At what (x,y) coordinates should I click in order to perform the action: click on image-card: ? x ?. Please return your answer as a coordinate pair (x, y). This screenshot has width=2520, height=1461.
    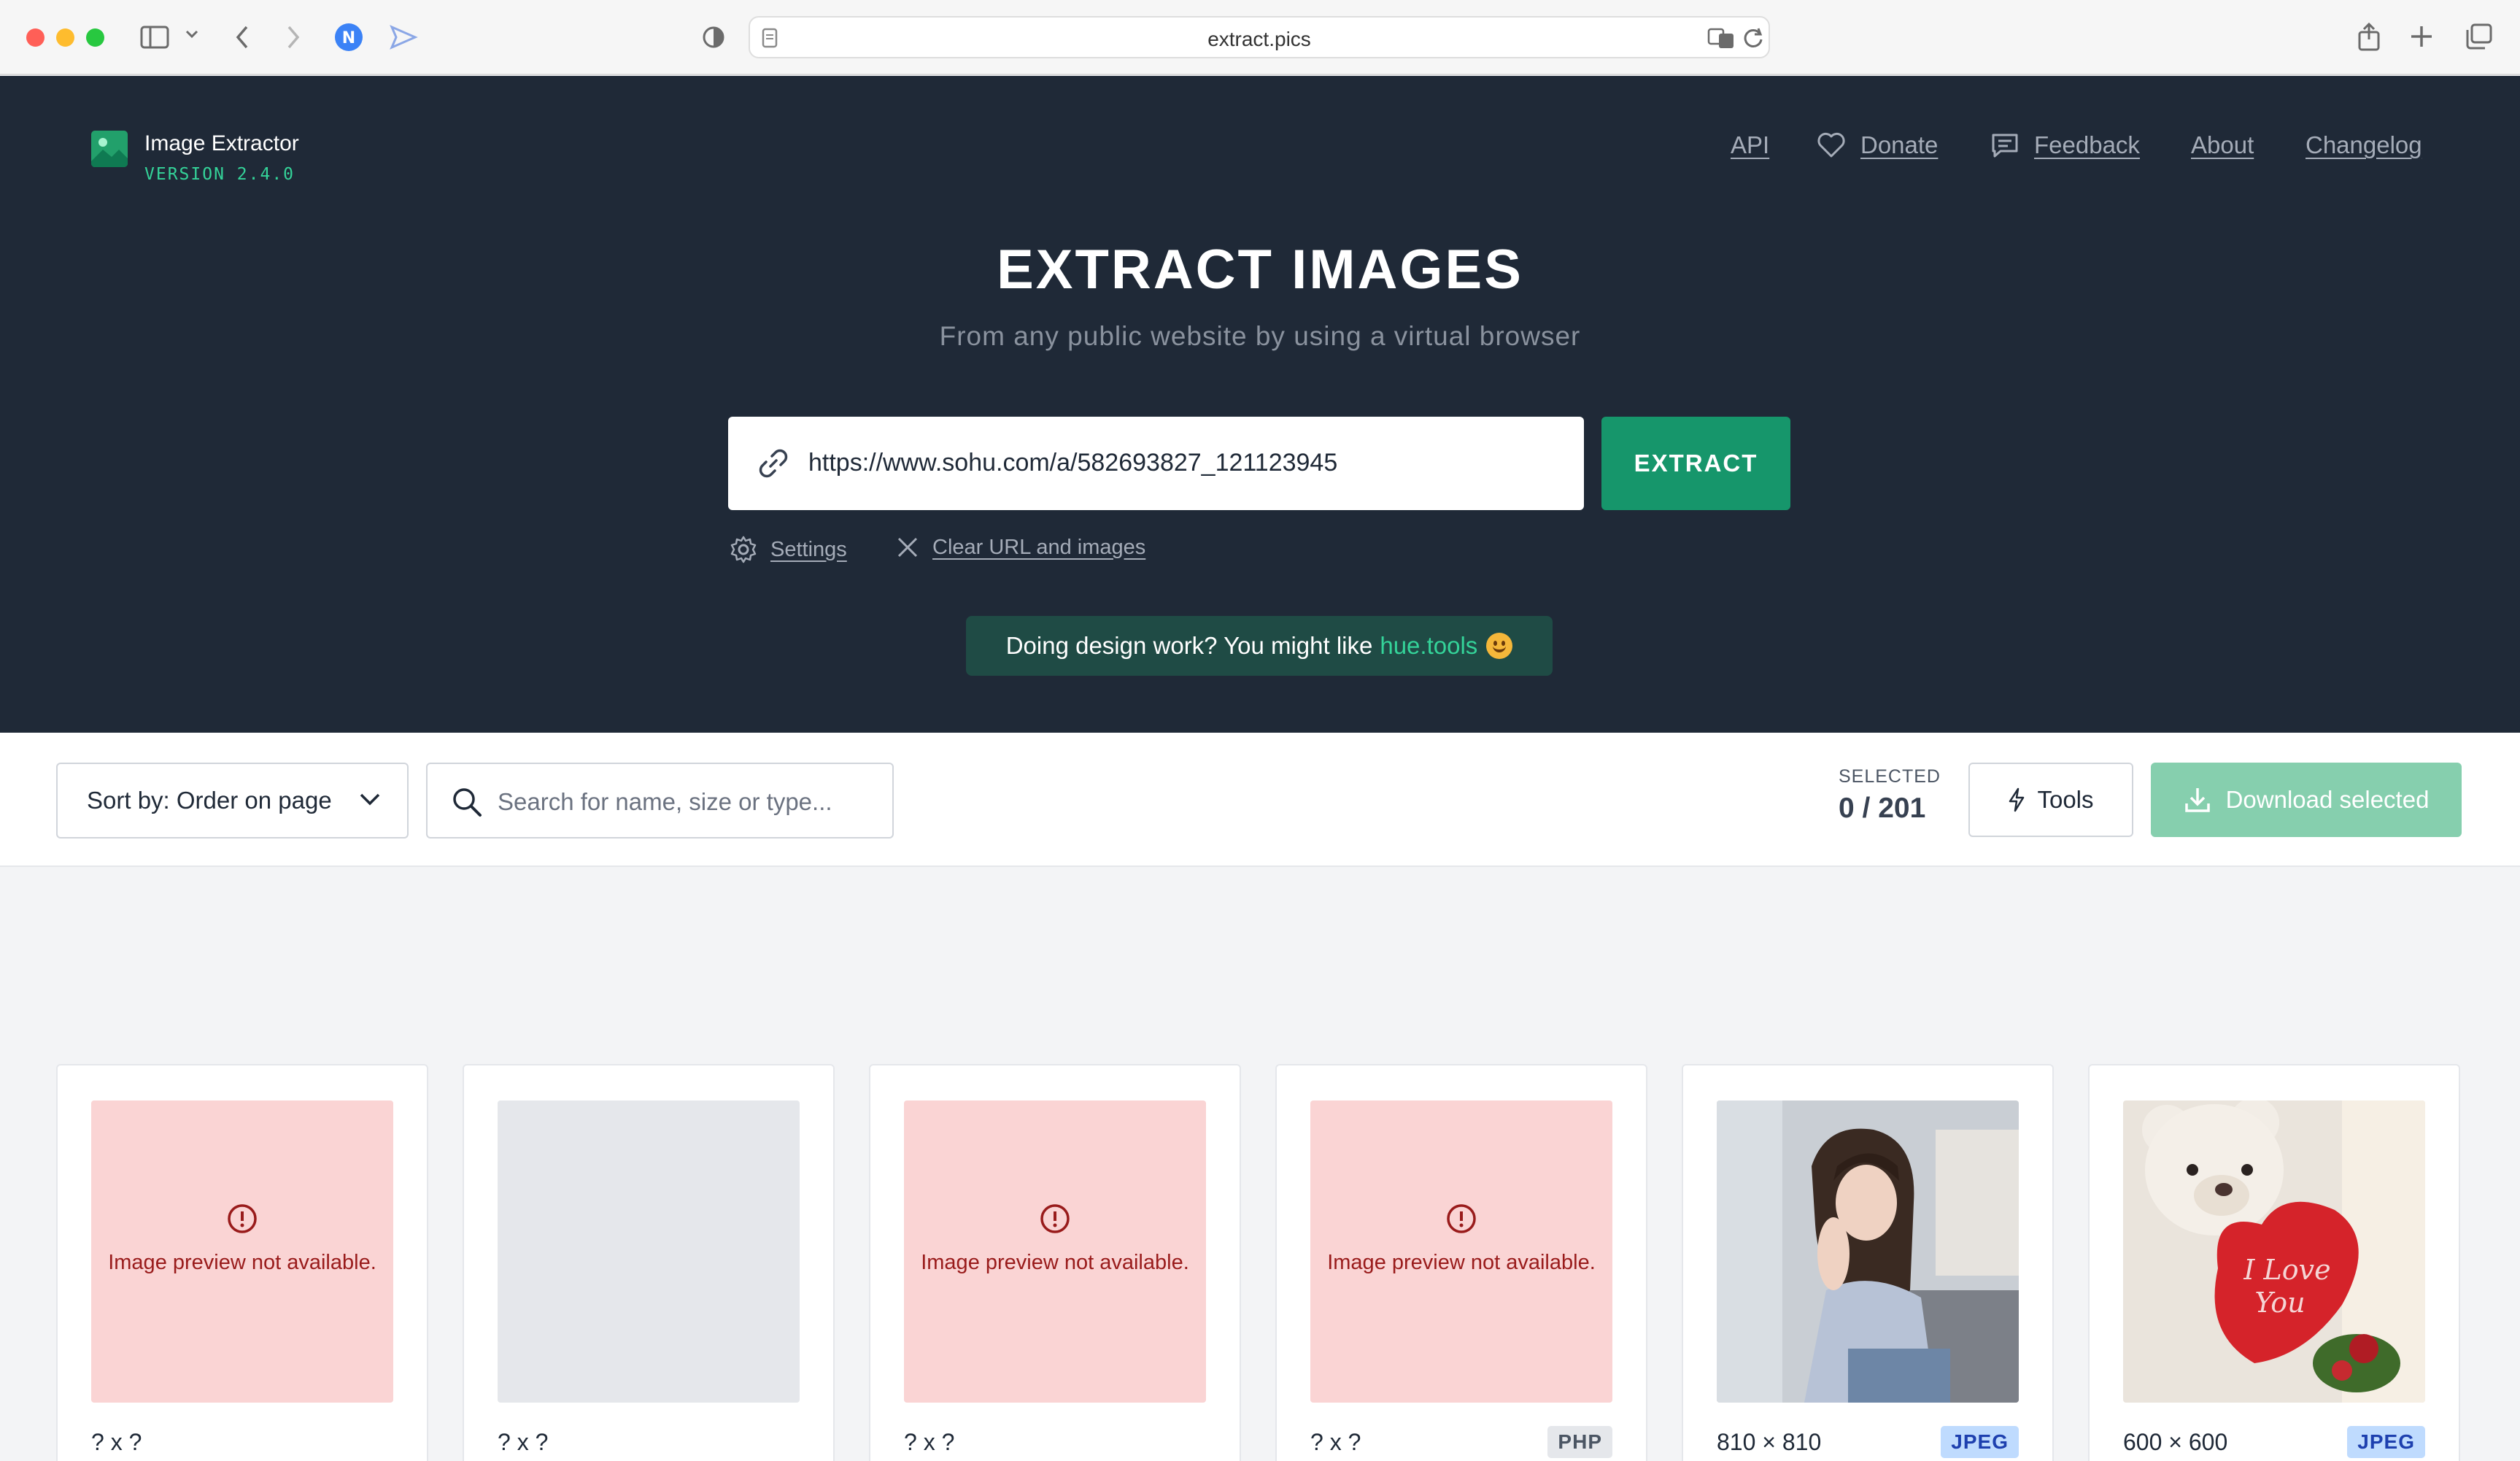
    Looking at the image, I should click on (649, 1262).